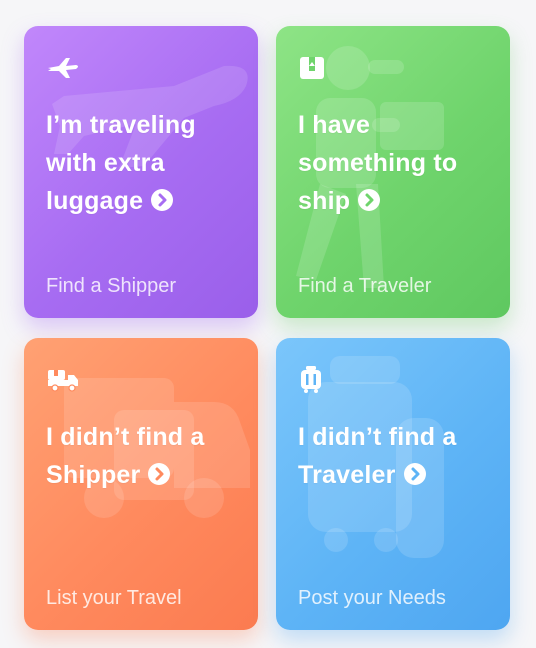 This screenshot has height=648, width=536. I want to click on card-headline: I didn’t find a Shipper, so click(125, 456).